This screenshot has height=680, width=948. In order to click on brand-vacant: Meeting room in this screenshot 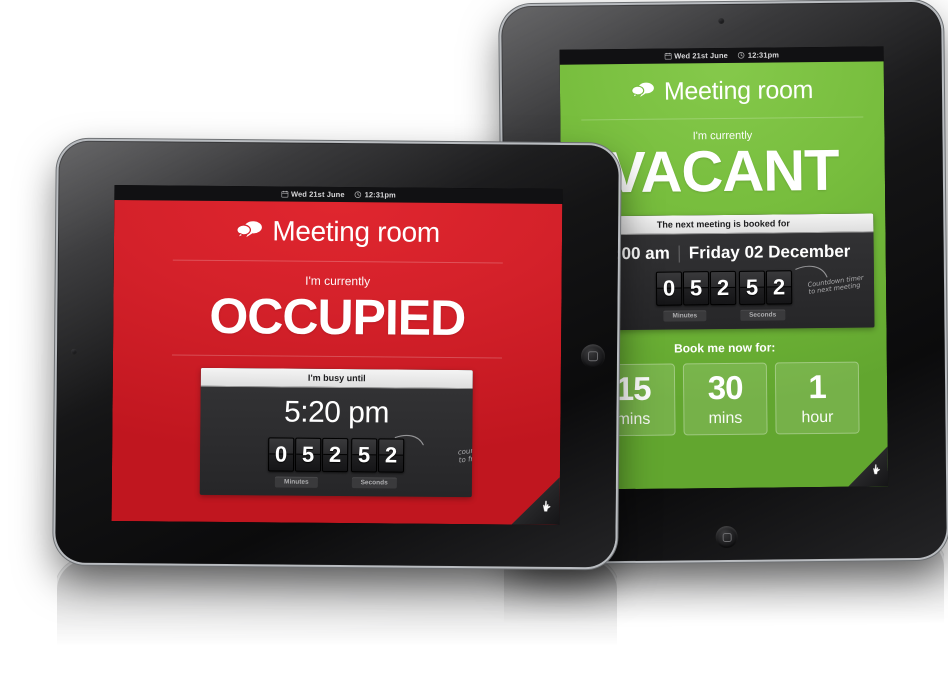, I will do `click(722, 91)`.